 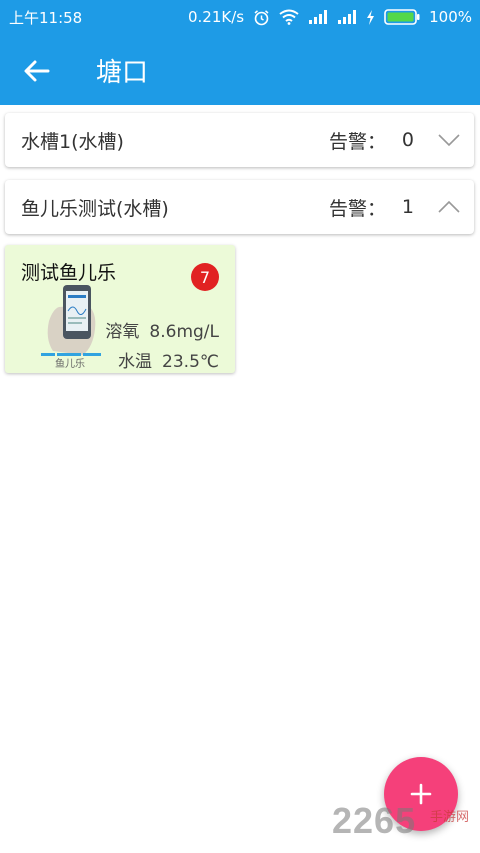 What do you see at coordinates (46, 17) in the screenshot?
I see `status-time: 上午11:58` at bounding box center [46, 17].